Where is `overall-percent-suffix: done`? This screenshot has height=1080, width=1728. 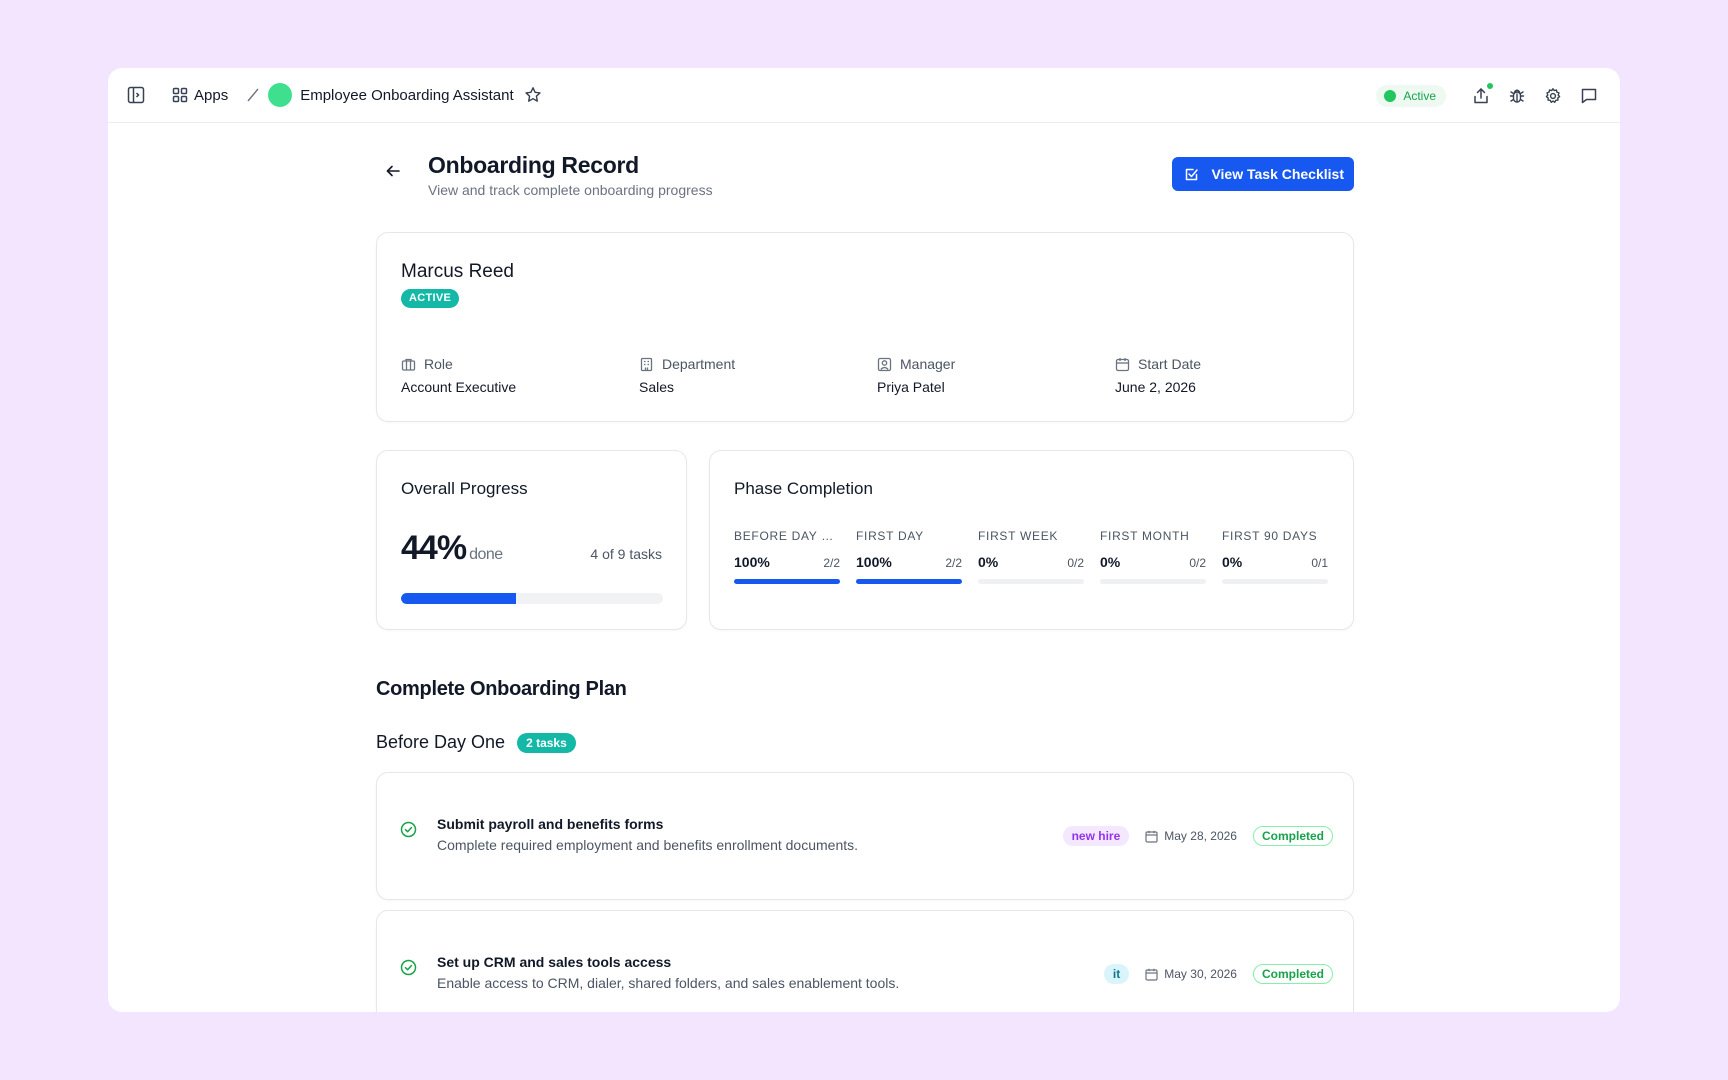 overall-percent-suffix: done is located at coordinates (486, 554).